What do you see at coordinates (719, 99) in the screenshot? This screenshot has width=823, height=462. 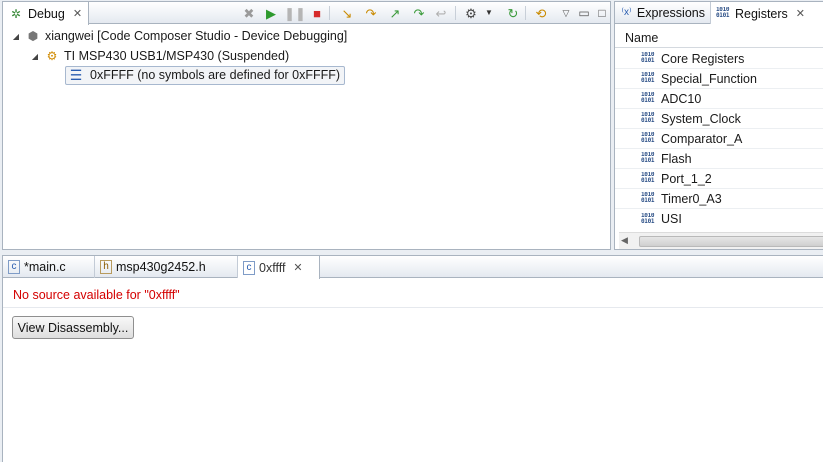 I see `register-group-row: 1010 0101 ADC10` at bounding box center [719, 99].